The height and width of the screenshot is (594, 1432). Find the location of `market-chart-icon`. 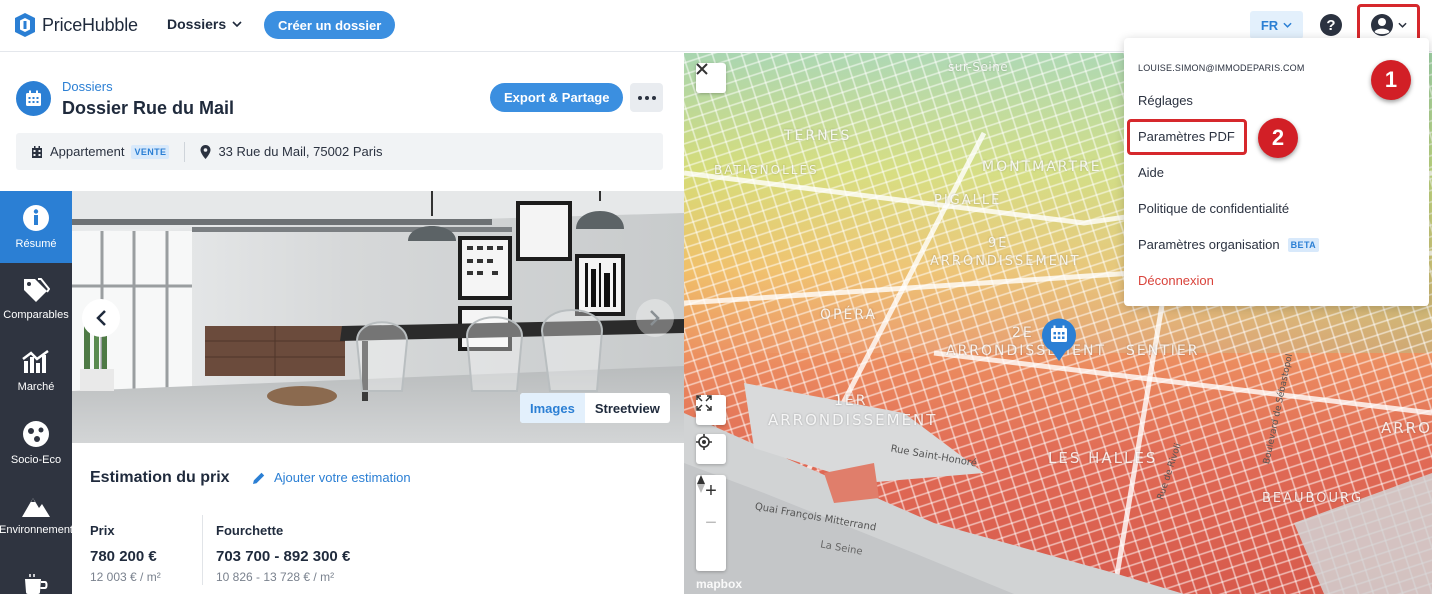

market-chart-icon is located at coordinates (35, 361).